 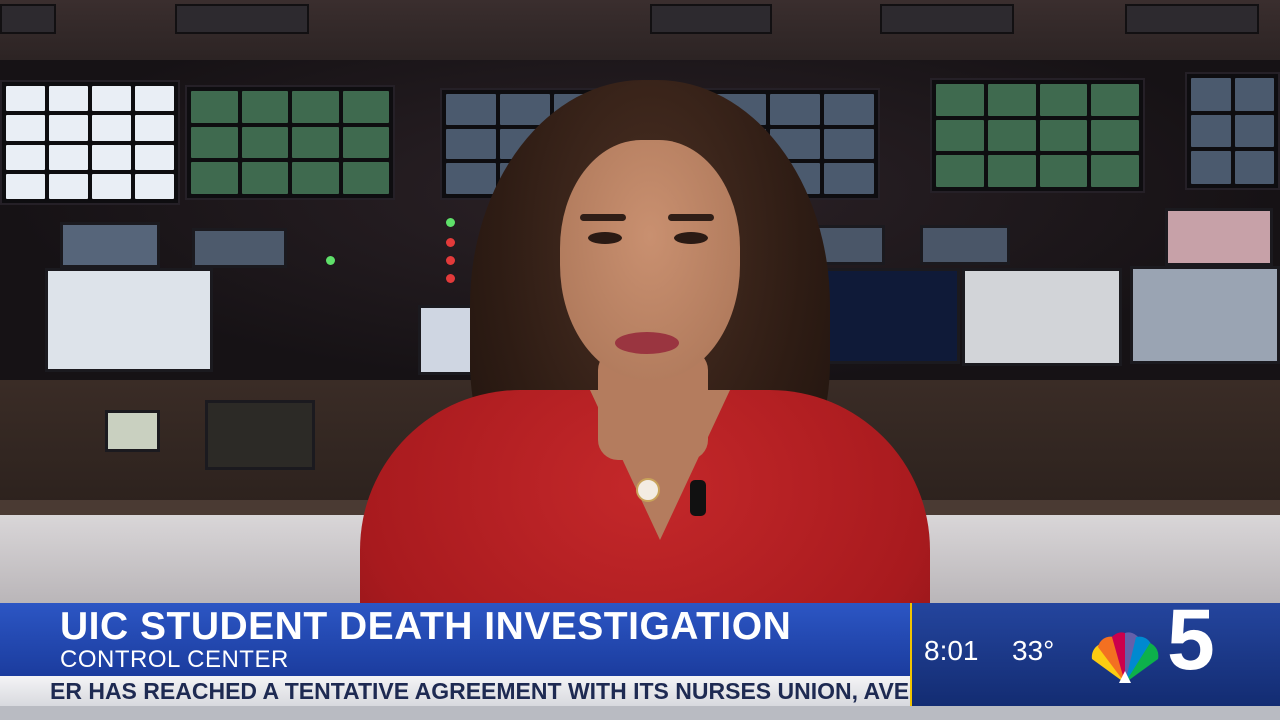 What do you see at coordinates (260, 435) in the screenshot?
I see `console-panel` at bounding box center [260, 435].